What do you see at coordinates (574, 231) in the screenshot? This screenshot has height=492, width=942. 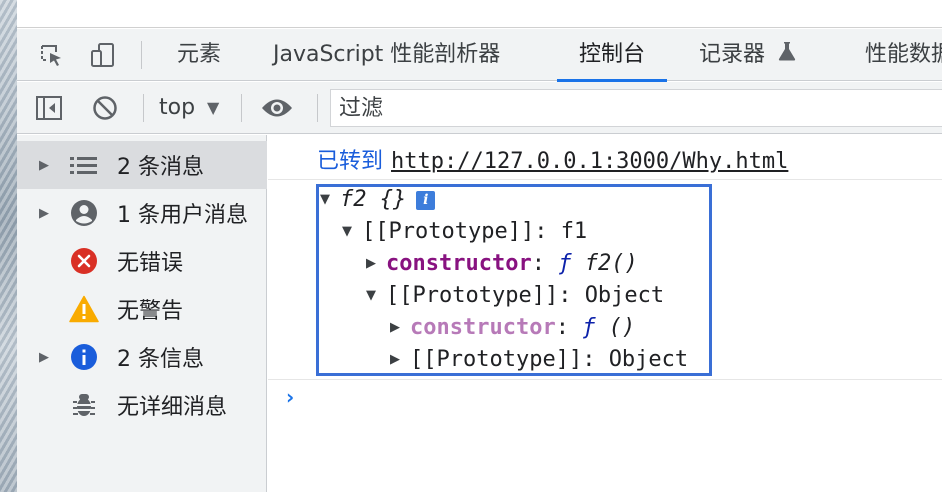 I see `prototype-value: f1` at bounding box center [574, 231].